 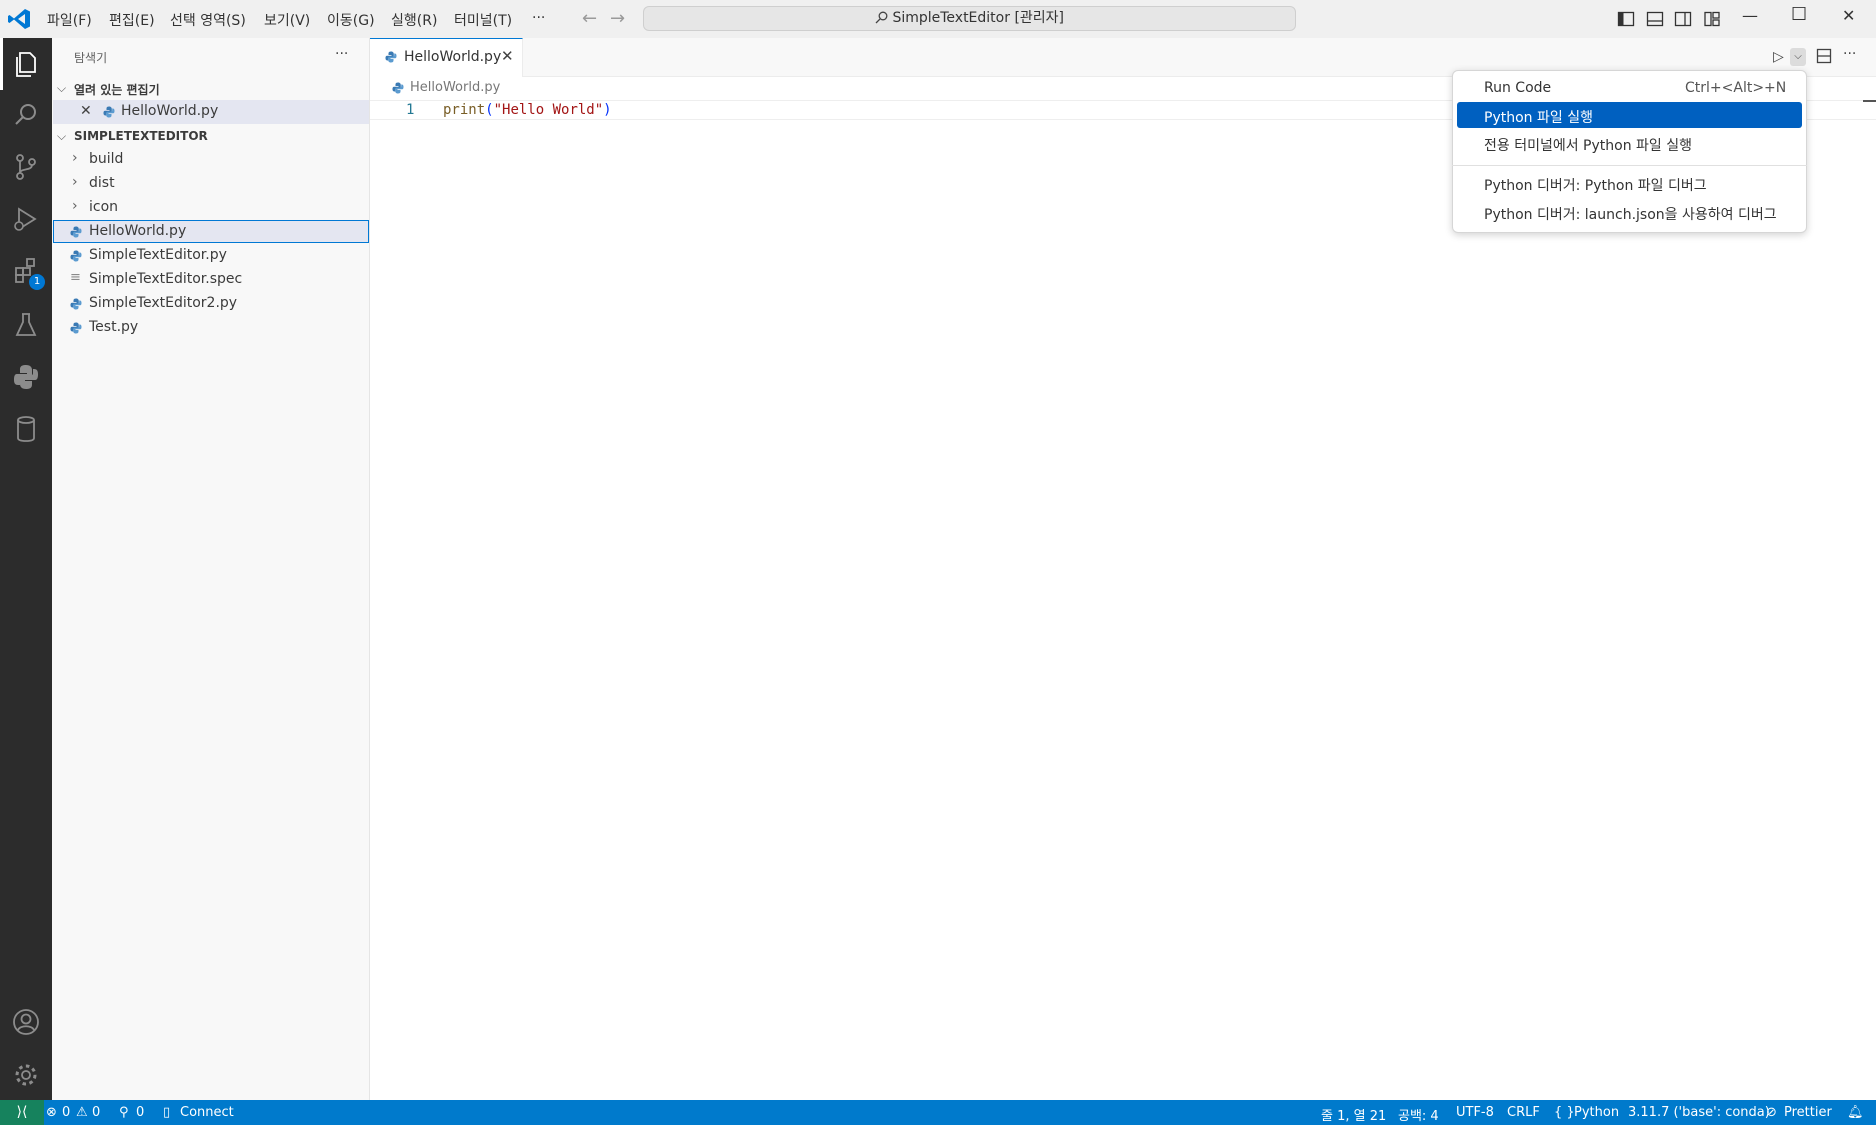 I want to click on breadcrumb: HelloWorld.py, so click(x=455, y=87).